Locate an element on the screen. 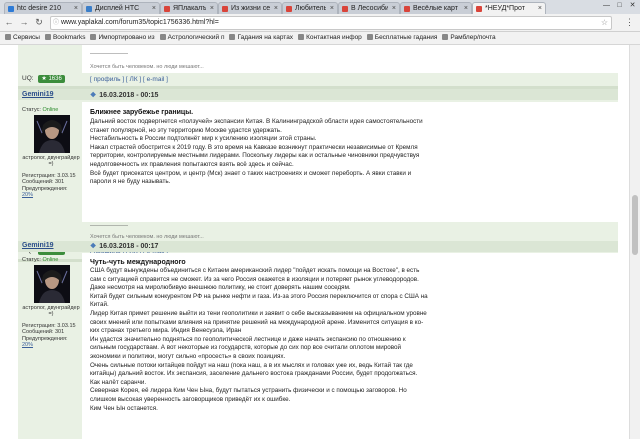 This screenshot has height=439, width=640. browser-menu-icon: ⋮ is located at coordinates (629, 22).